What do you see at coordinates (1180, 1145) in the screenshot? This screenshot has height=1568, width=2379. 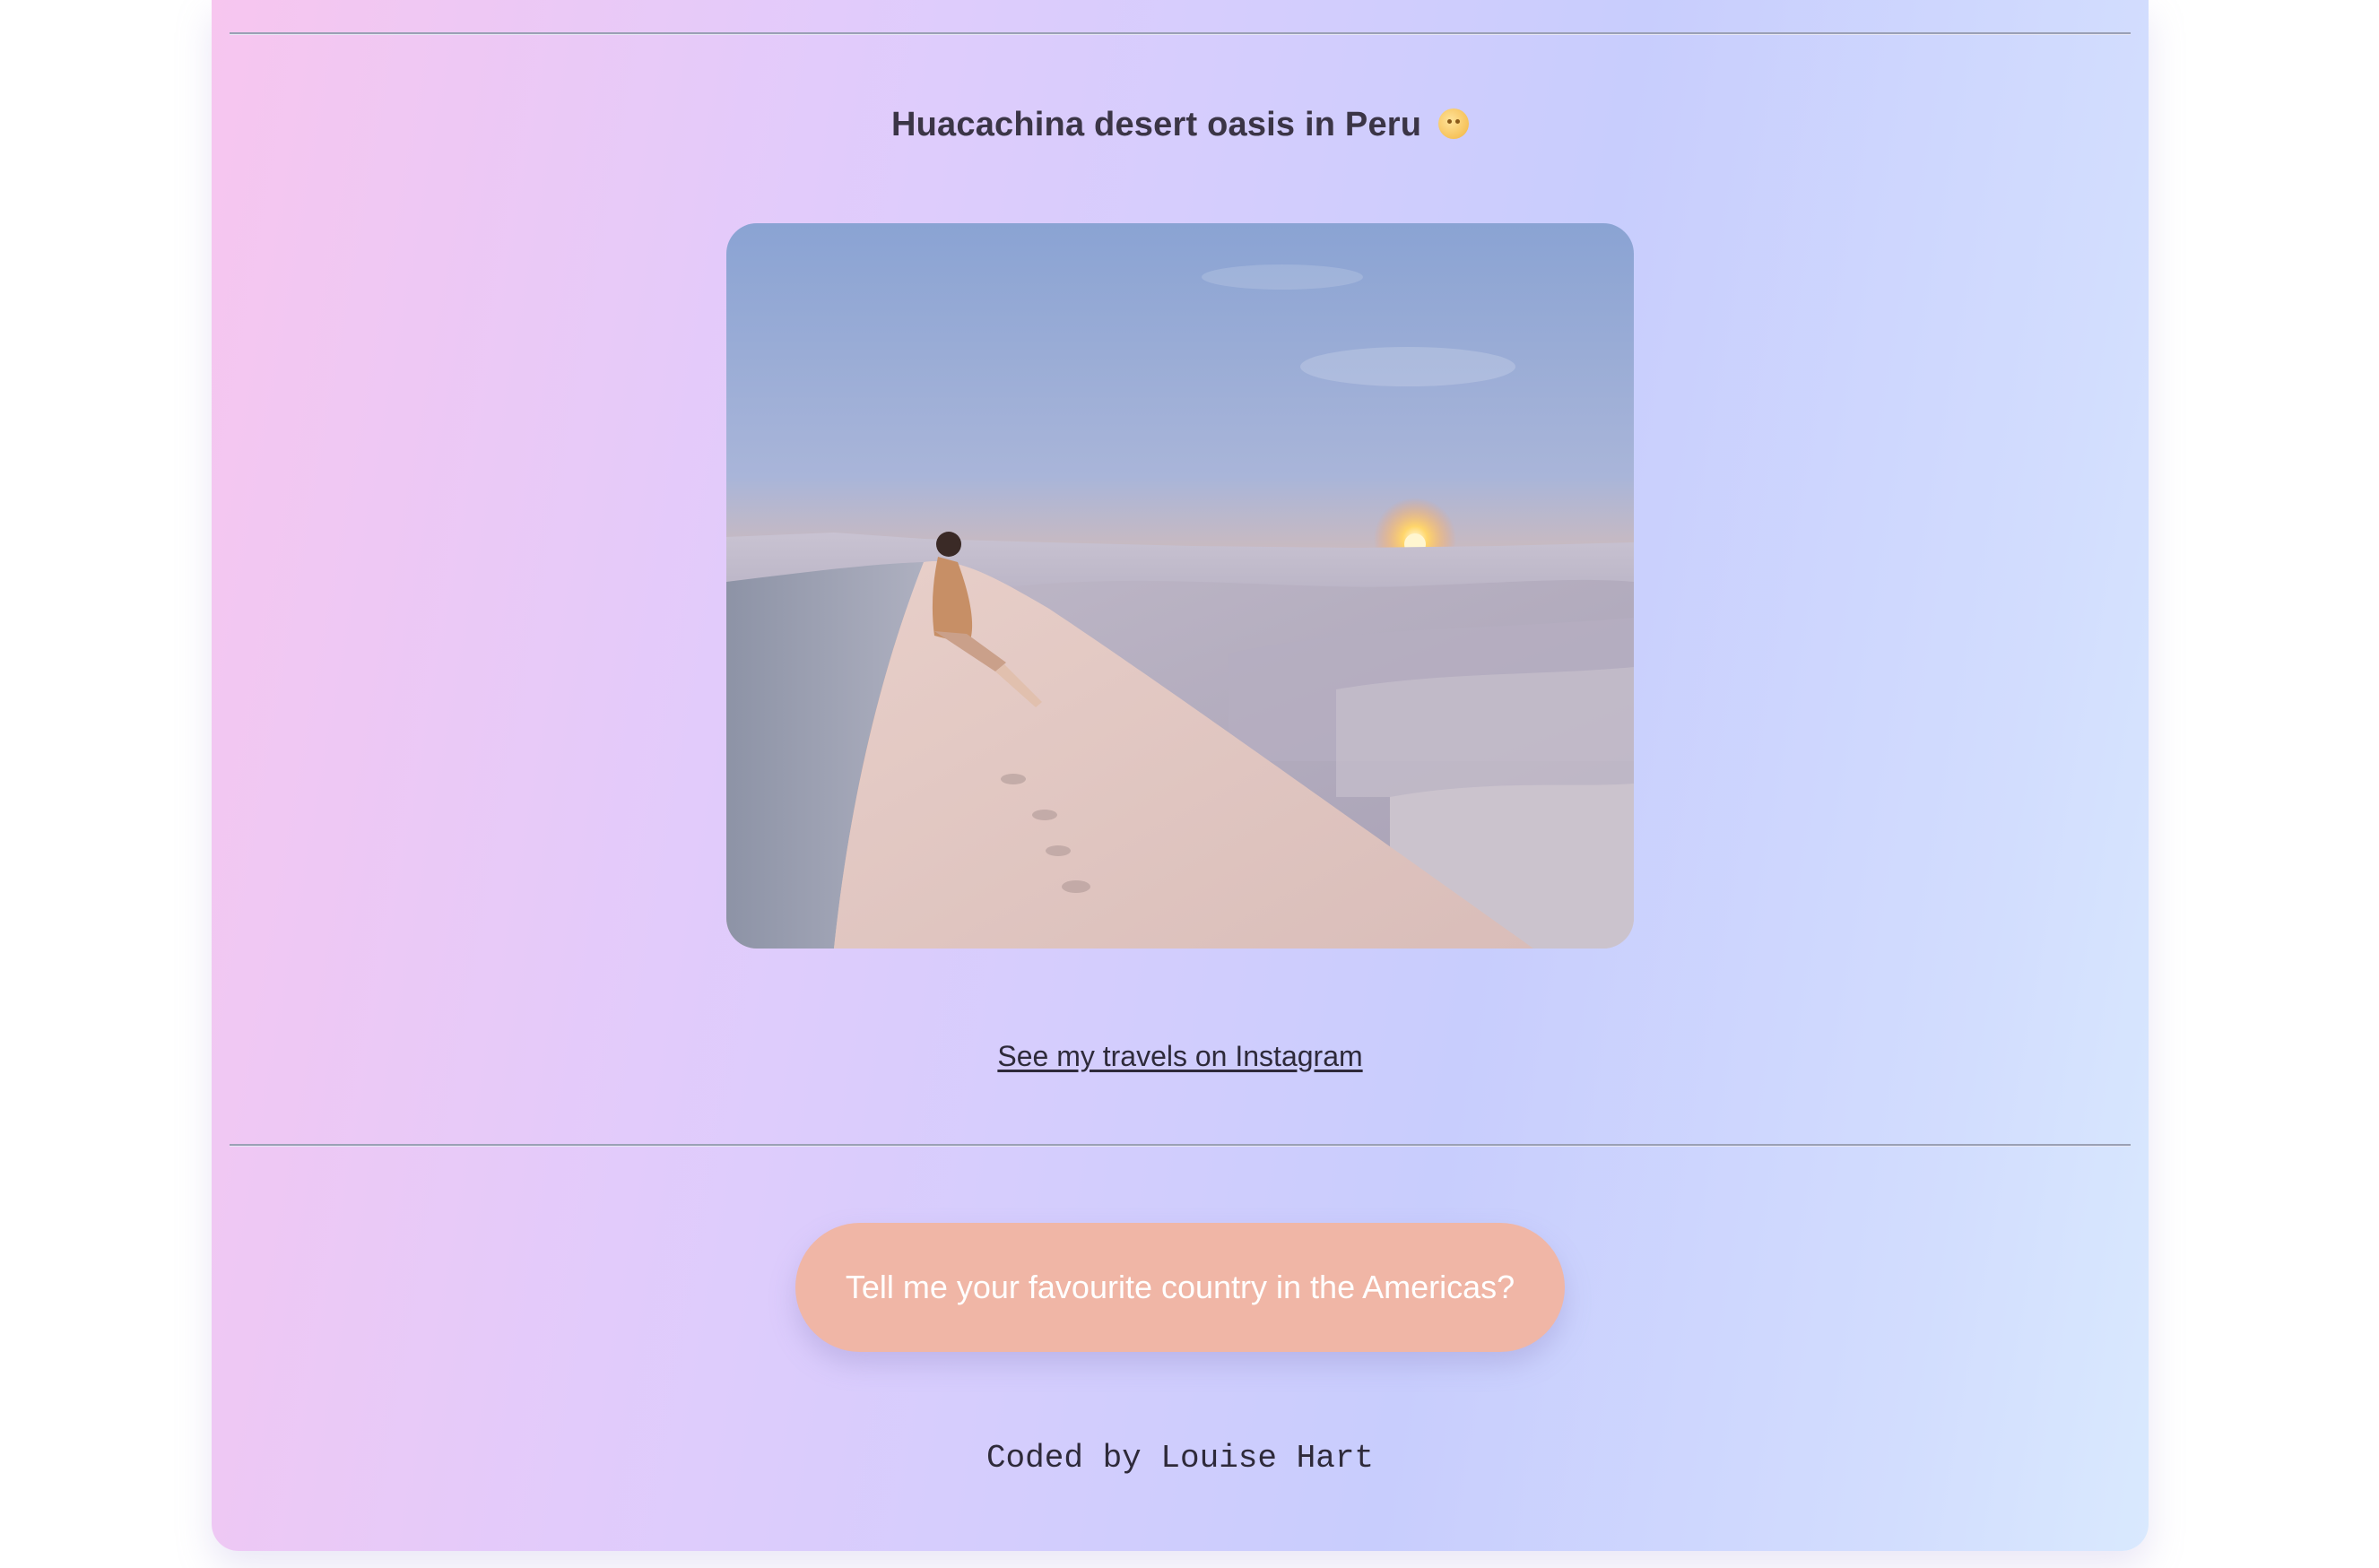 I see `middle-divider` at bounding box center [1180, 1145].